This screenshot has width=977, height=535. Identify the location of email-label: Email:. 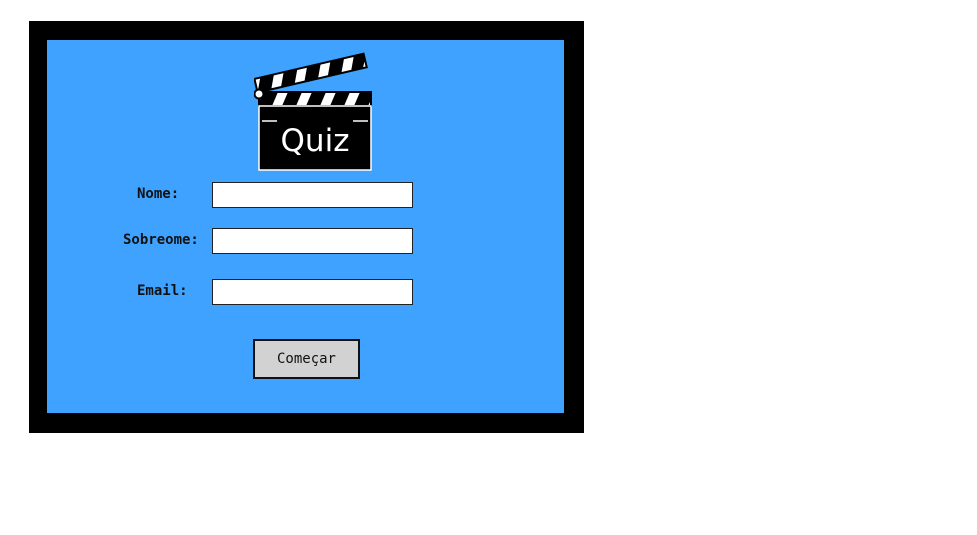
(162, 291).